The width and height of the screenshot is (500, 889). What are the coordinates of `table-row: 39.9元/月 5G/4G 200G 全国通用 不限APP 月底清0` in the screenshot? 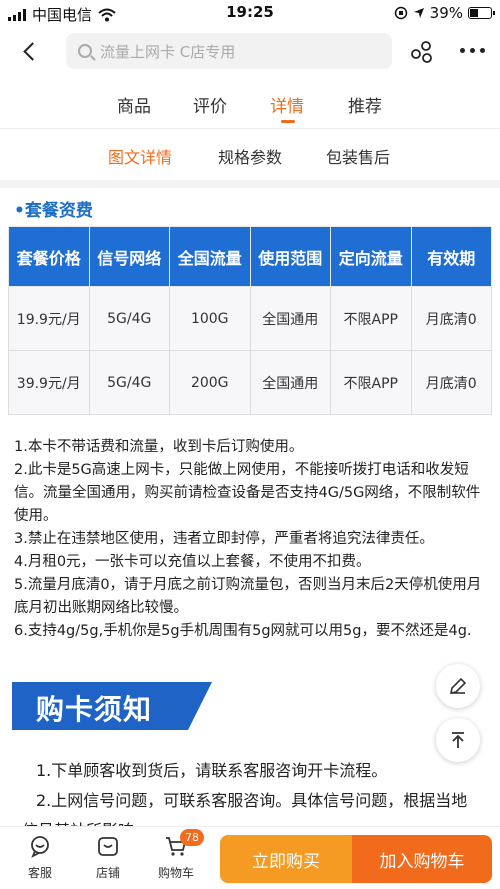 It's located at (250, 382).